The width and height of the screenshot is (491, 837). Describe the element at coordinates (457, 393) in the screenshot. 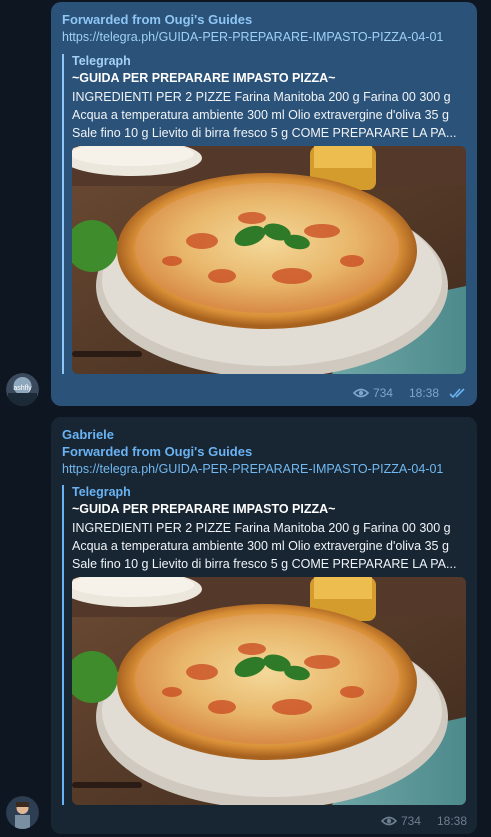

I see `double-check-icon` at that location.